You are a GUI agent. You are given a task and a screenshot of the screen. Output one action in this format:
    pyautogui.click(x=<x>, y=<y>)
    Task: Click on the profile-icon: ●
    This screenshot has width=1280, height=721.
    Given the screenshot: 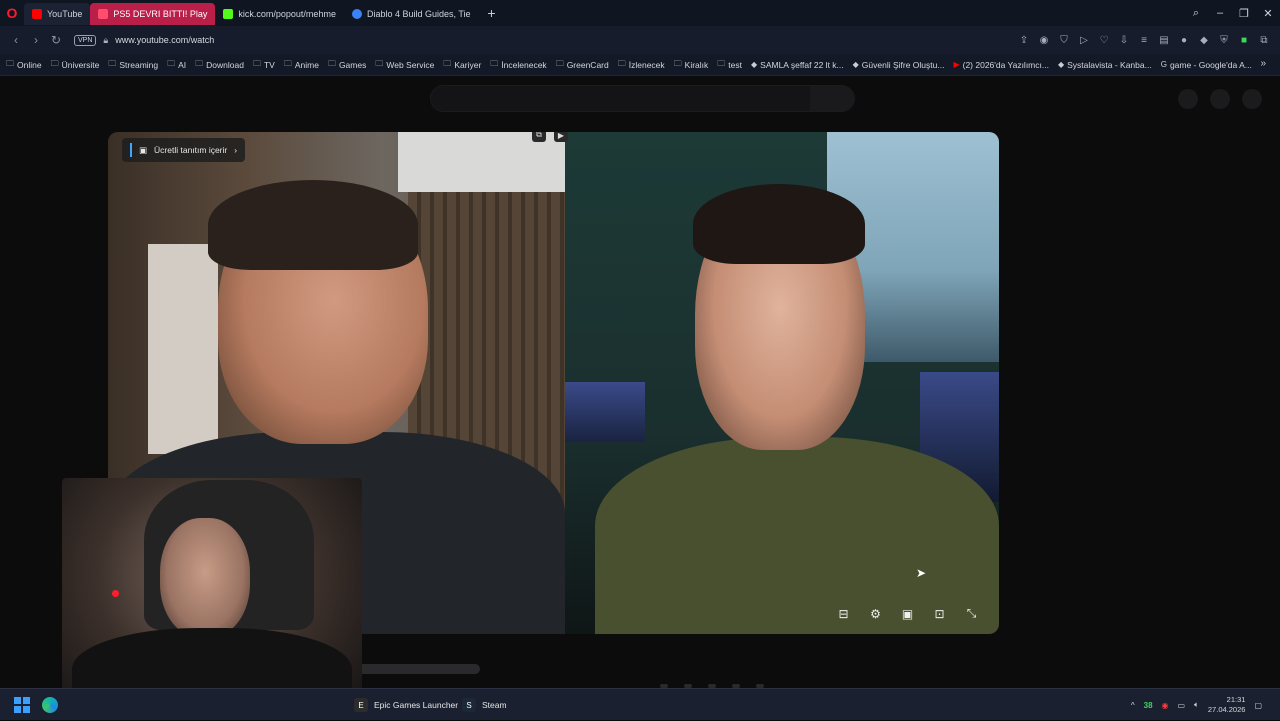 What is the action you would take?
    pyautogui.click(x=1184, y=40)
    